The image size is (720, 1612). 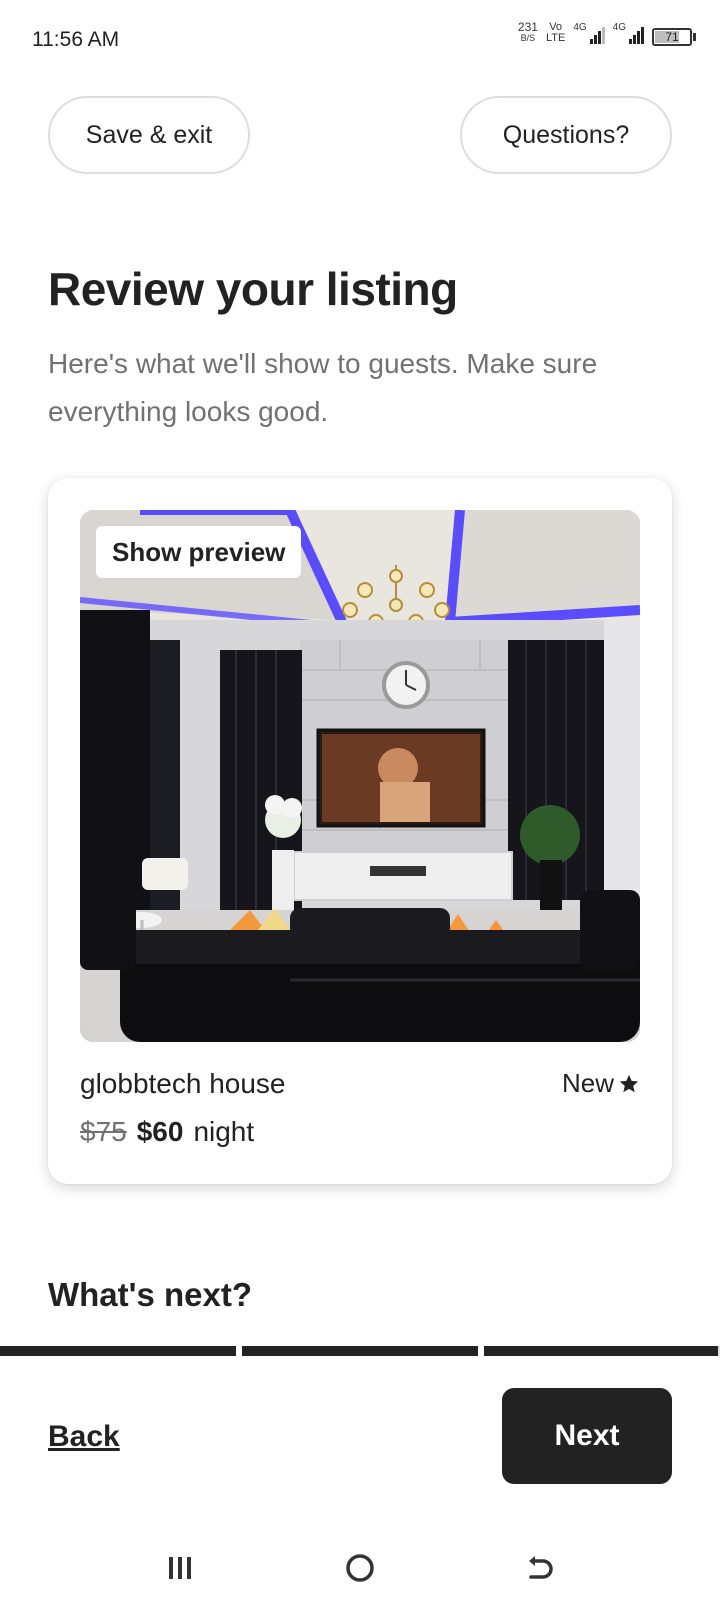 I want to click on original-price: $75, so click(x=103, y=1131).